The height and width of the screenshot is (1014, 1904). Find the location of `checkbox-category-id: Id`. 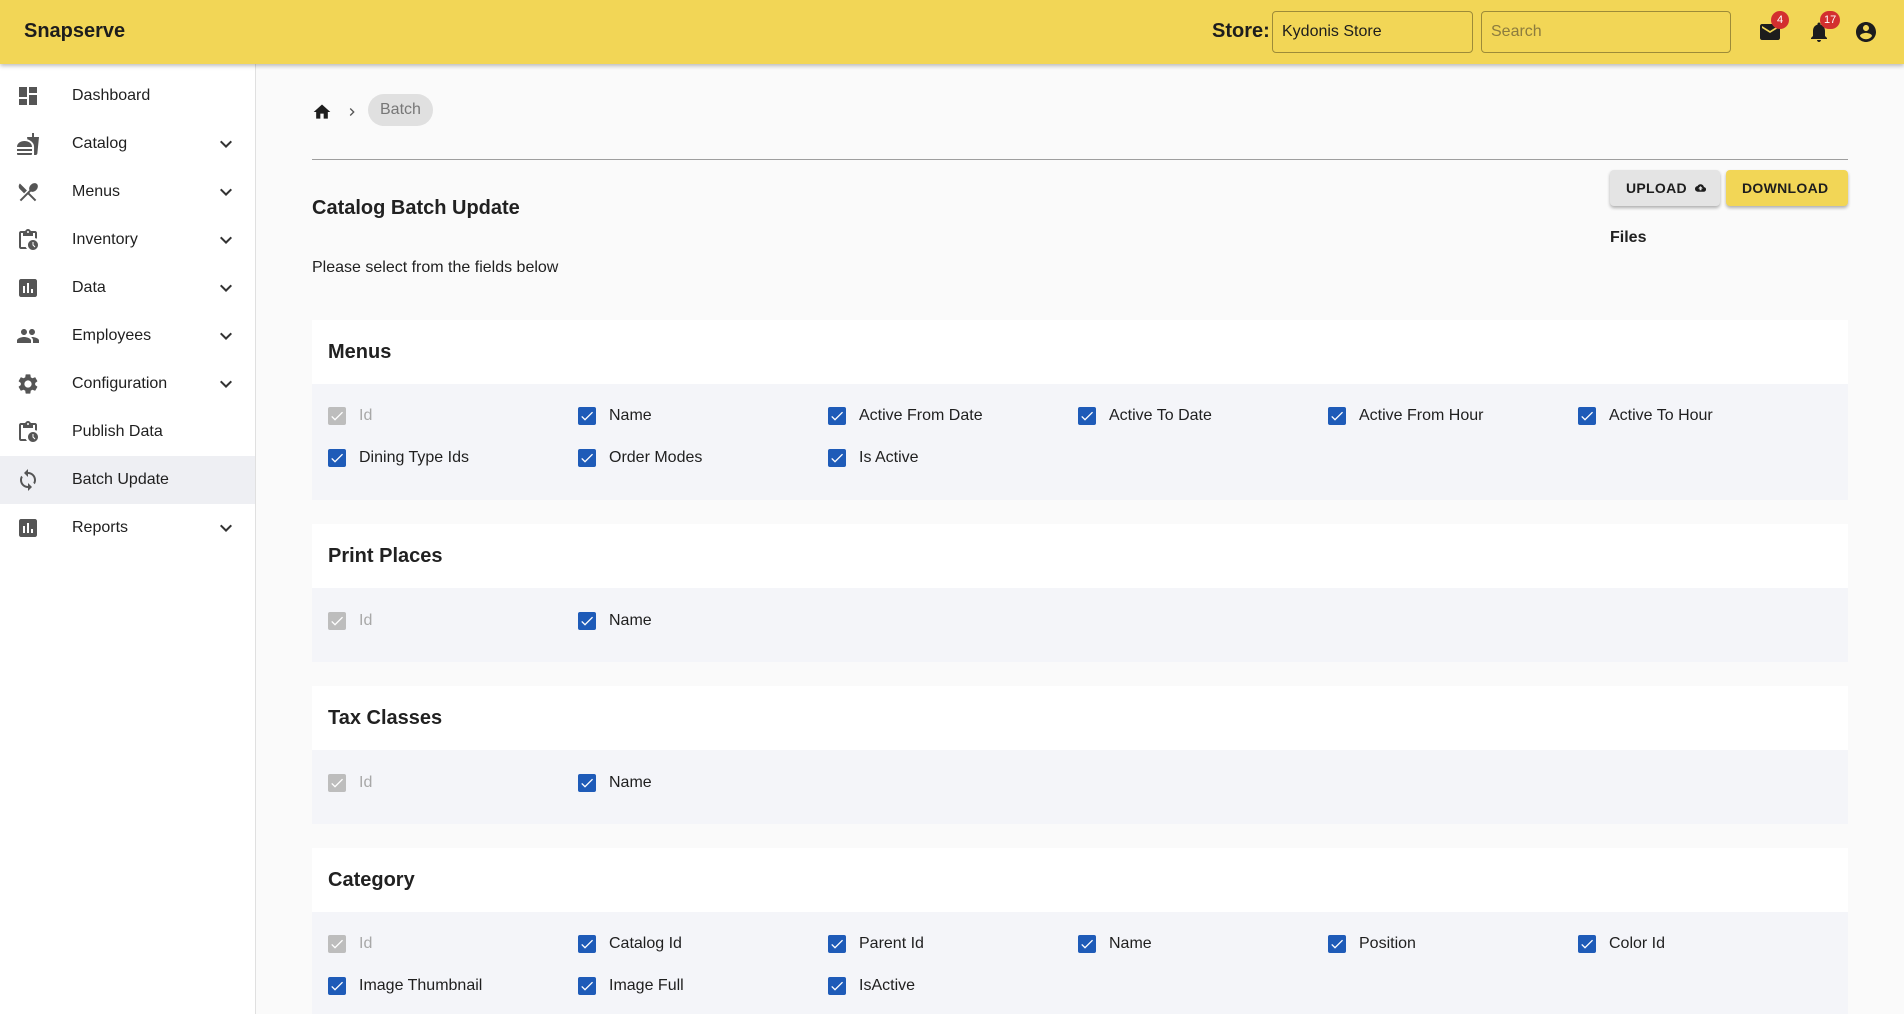

checkbox-category-id: Id is located at coordinates (348, 944).